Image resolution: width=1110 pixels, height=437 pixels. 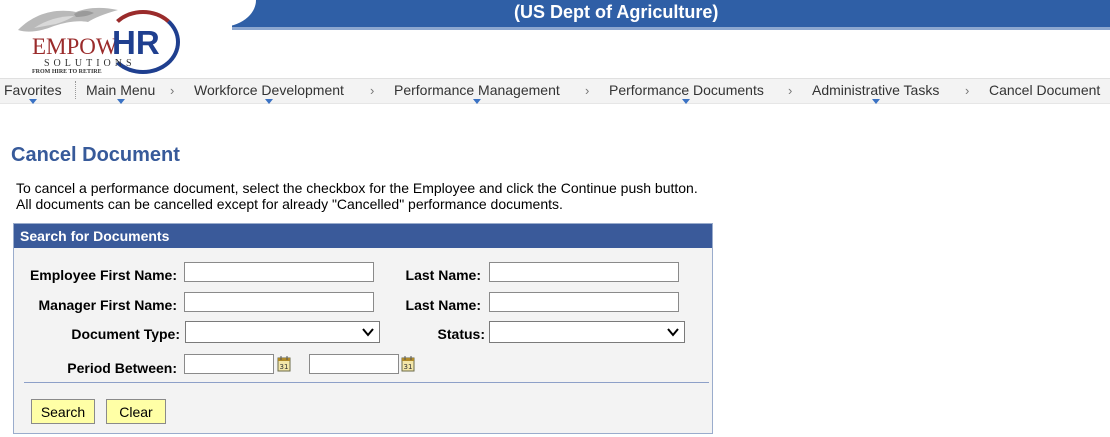 What do you see at coordinates (103, 275) in the screenshot?
I see `employee-first-name-label: Employee First Name:` at bounding box center [103, 275].